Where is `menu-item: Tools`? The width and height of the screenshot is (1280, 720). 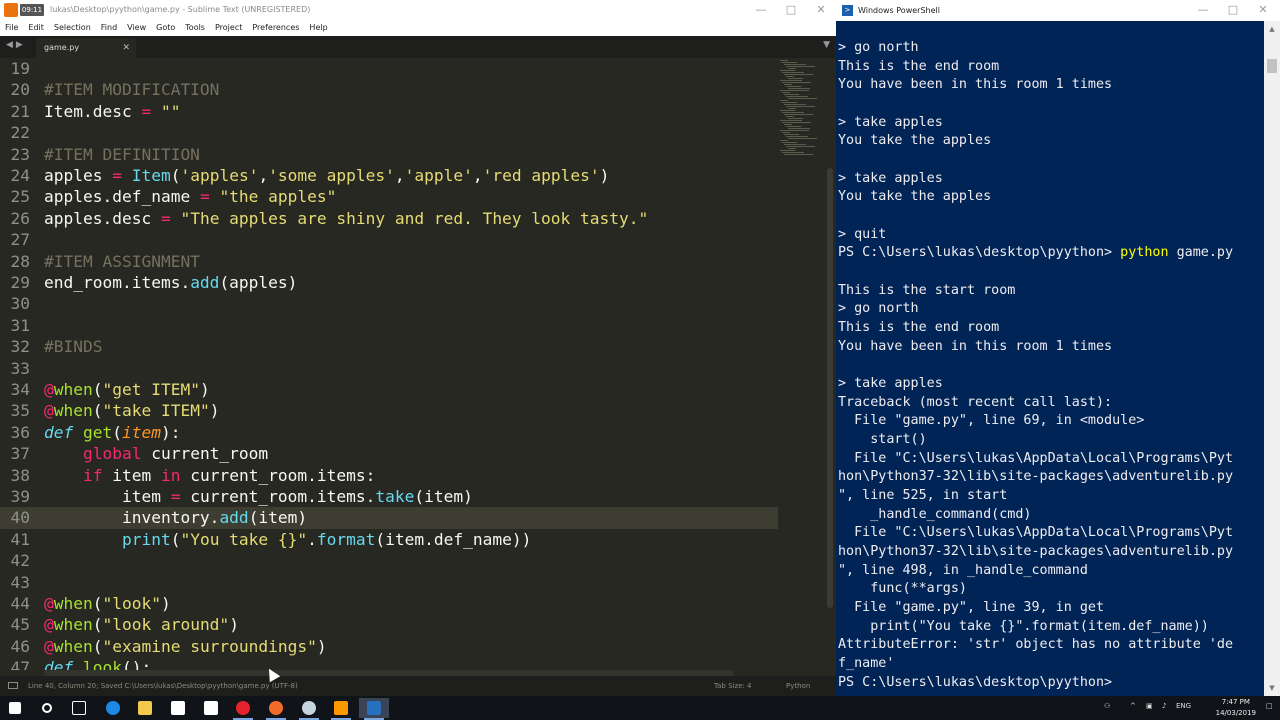 menu-item: Tools is located at coordinates (195, 28).